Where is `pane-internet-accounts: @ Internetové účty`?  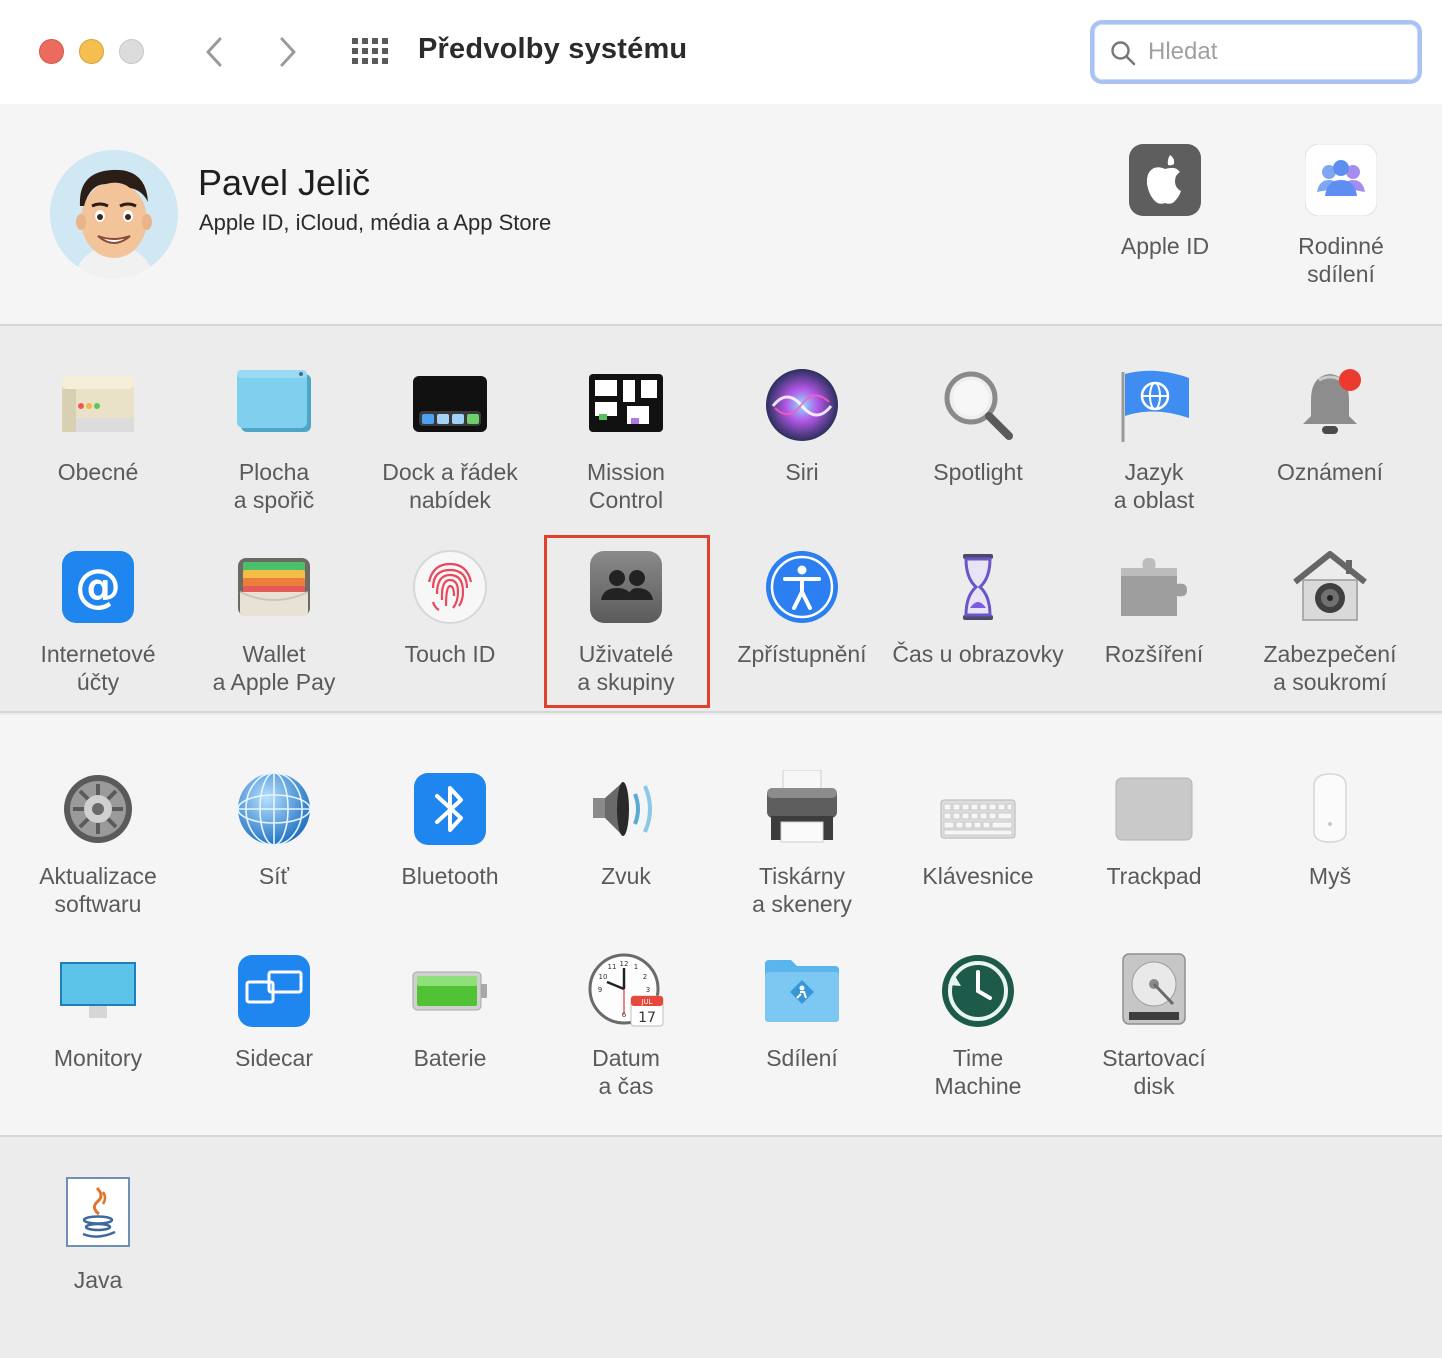 pane-internet-accounts: @ Internetové účty is located at coordinates (98, 622).